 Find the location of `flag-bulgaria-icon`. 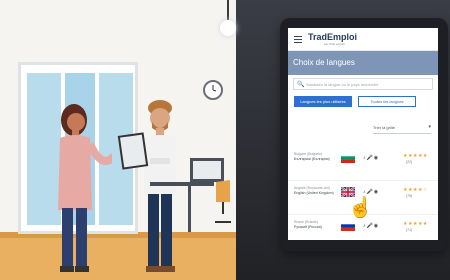

flag-bulgaria-icon is located at coordinates (348, 158).